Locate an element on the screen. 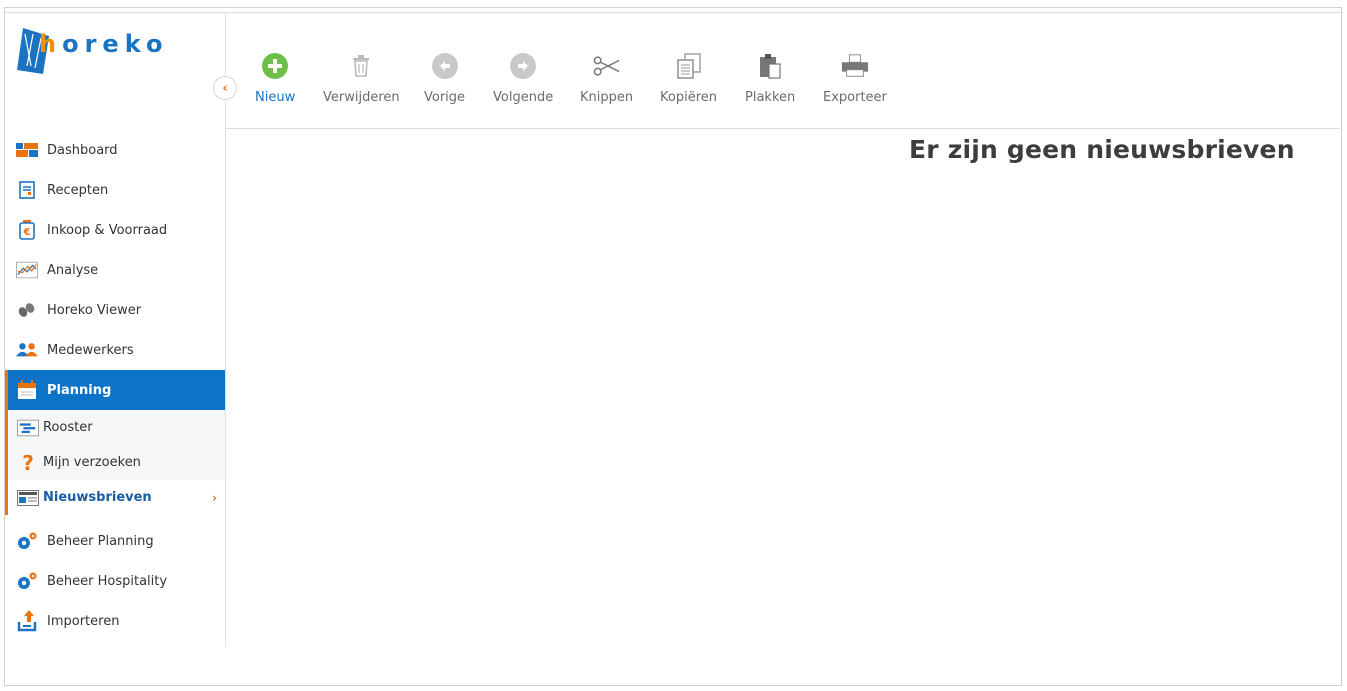  question-icon: ? is located at coordinates (28, 462).